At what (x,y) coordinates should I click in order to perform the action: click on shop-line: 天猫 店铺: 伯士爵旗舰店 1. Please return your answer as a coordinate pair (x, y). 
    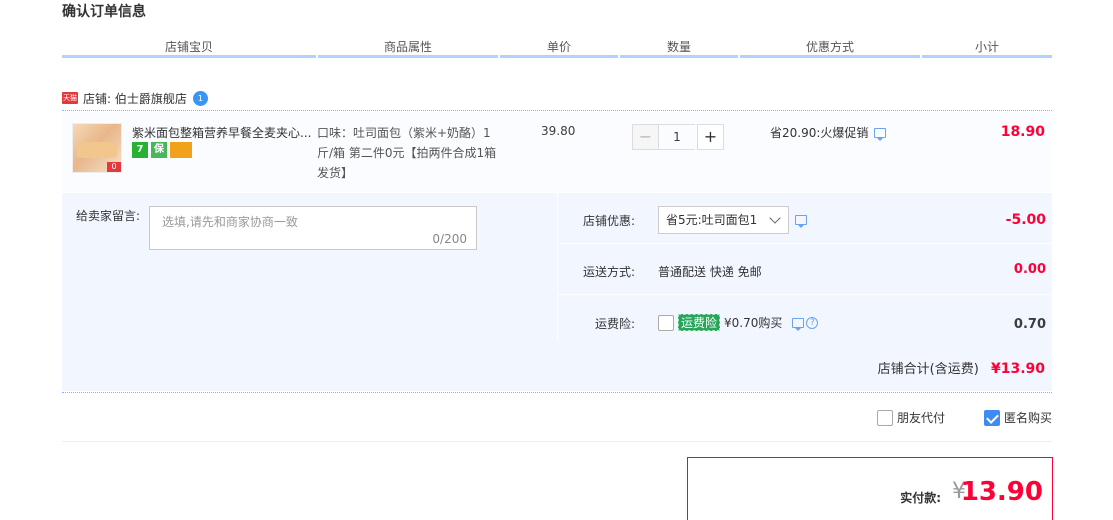
    Looking at the image, I should click on (135, 98).